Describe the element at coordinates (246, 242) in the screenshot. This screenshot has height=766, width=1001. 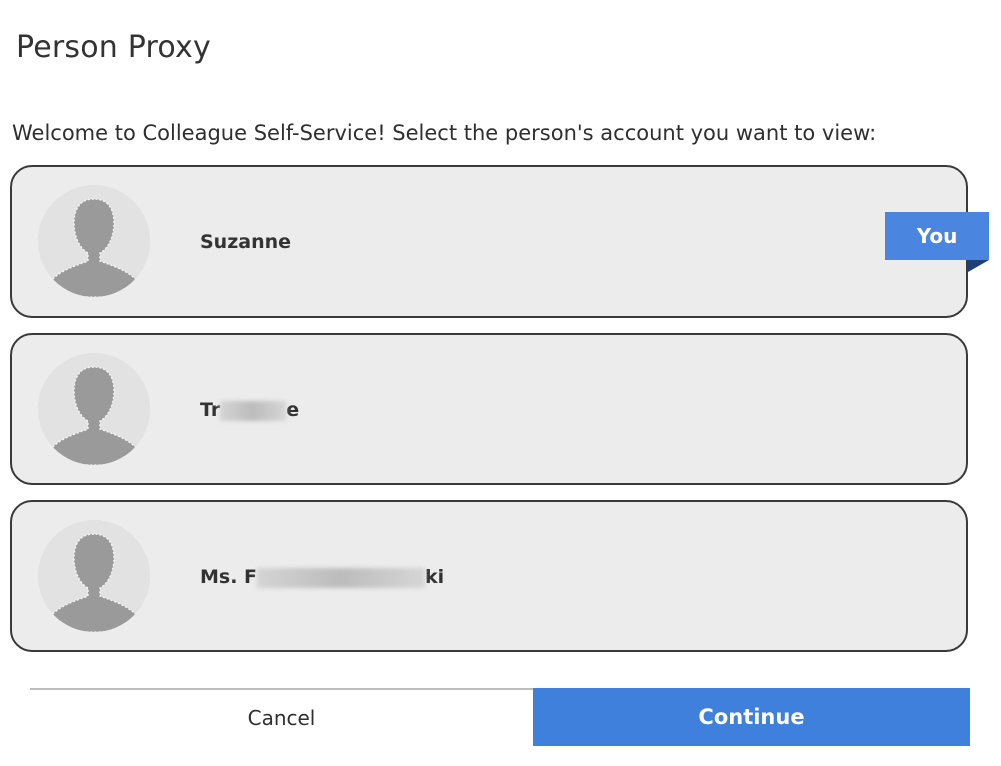
I see `person-name: Suzanne` at that location.